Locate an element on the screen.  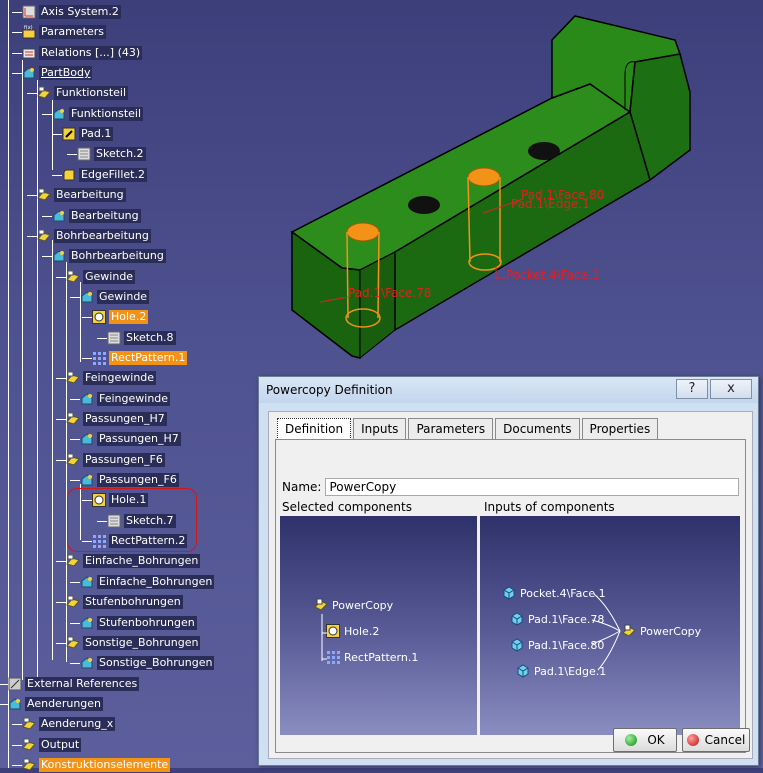
tree-node: RectPattern.1 is located at coordinates (140, 358).